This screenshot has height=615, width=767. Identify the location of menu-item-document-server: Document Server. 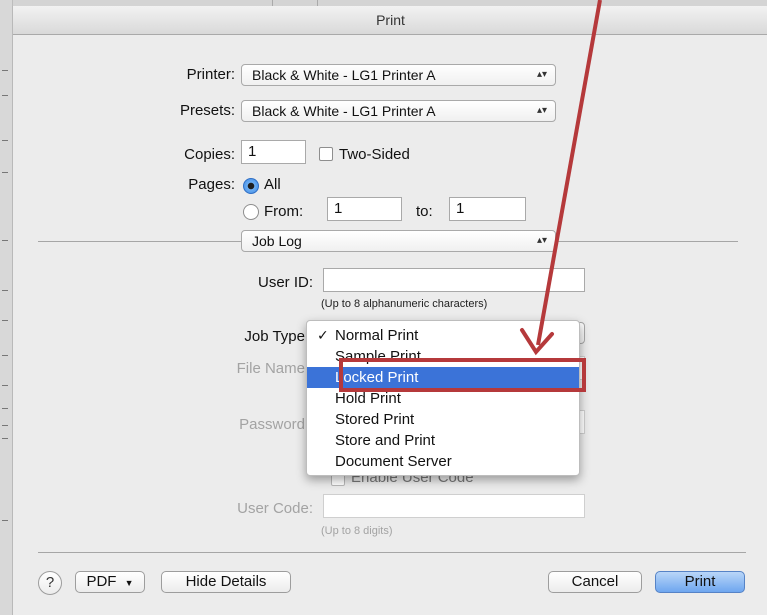
(443, 461).